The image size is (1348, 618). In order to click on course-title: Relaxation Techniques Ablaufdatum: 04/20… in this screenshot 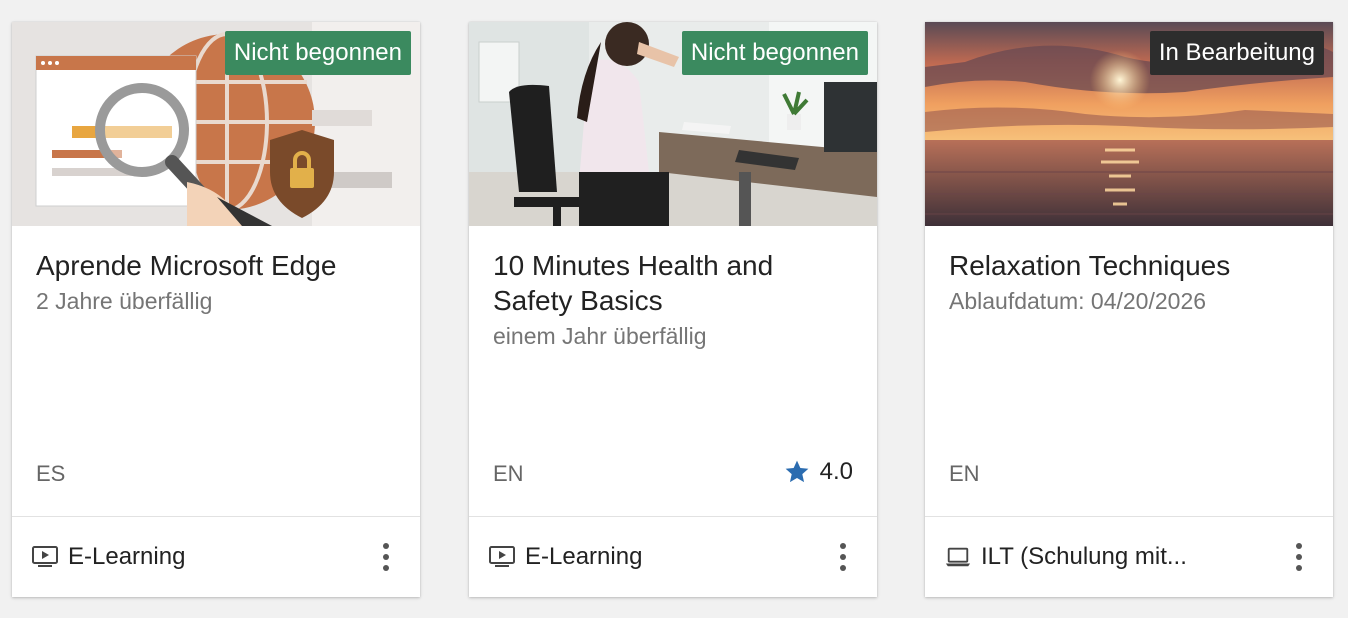, I will do `click(1129, 282)`.